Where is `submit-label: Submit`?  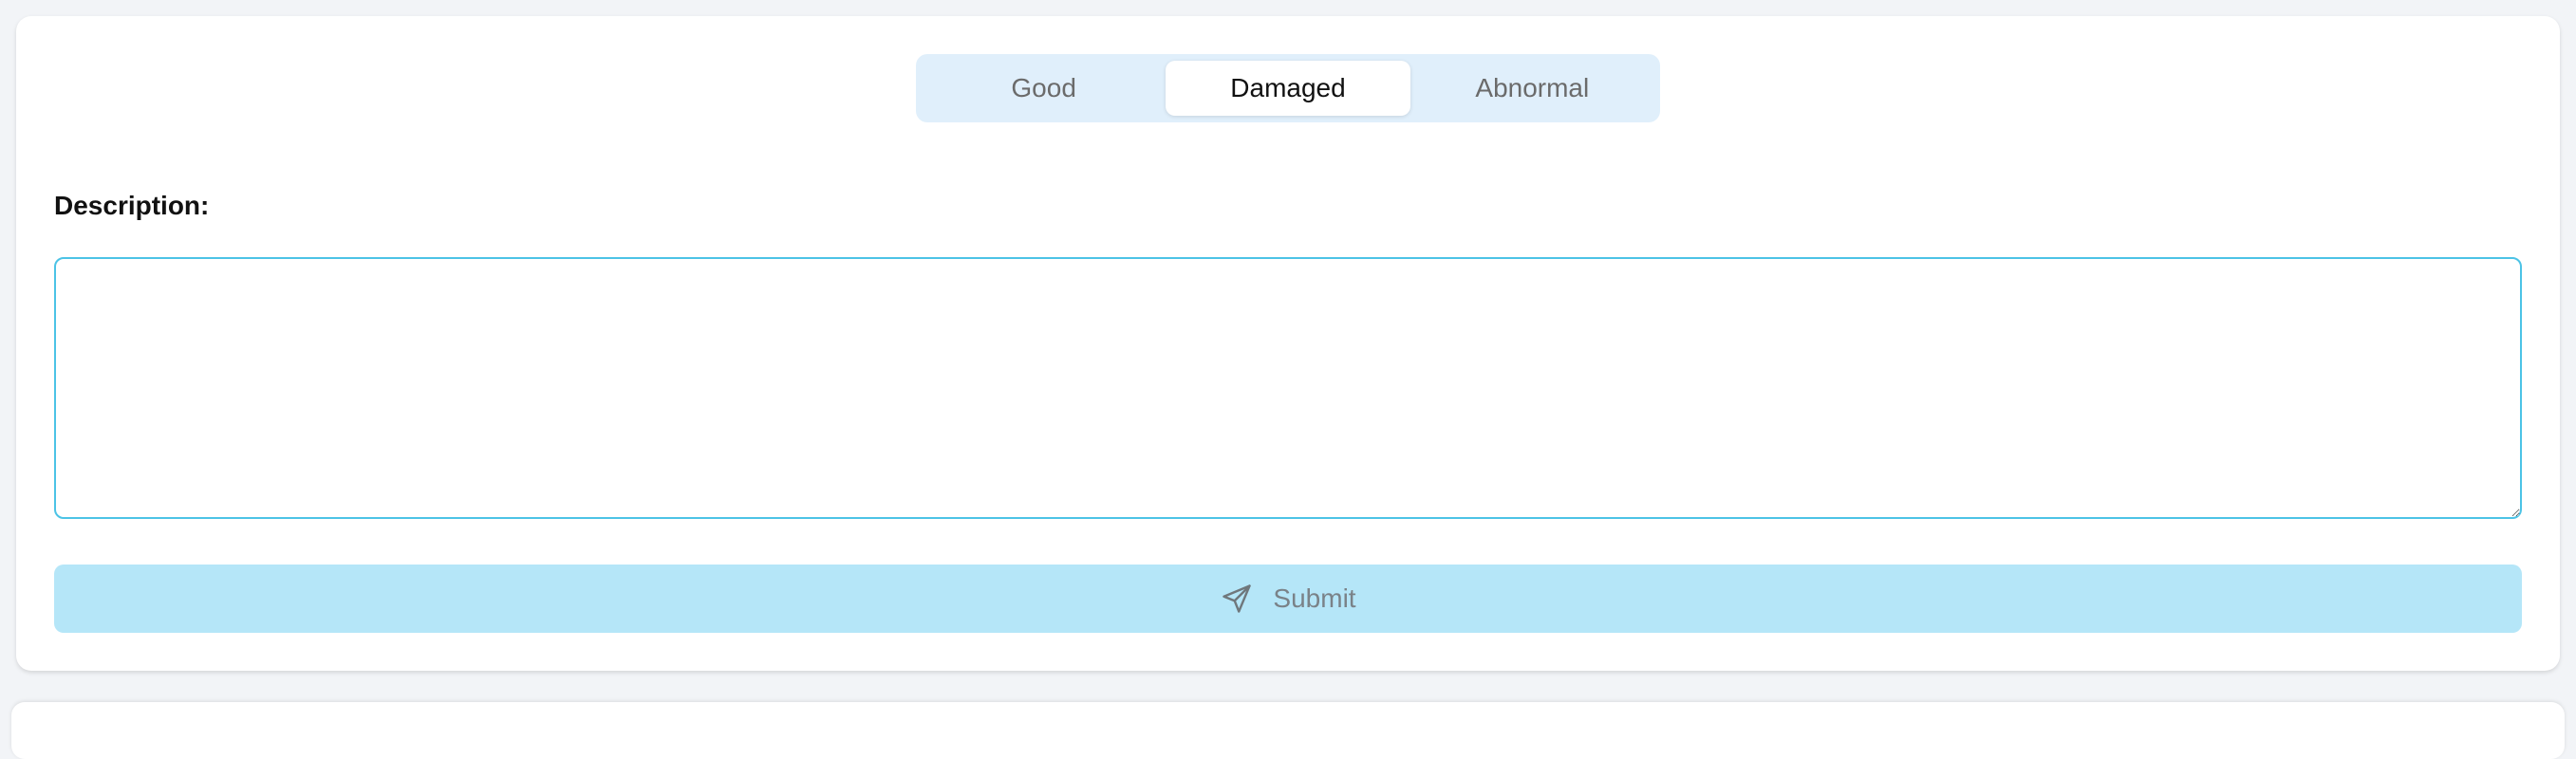 submit-label: Submit is located at coordinates (1314, 598).